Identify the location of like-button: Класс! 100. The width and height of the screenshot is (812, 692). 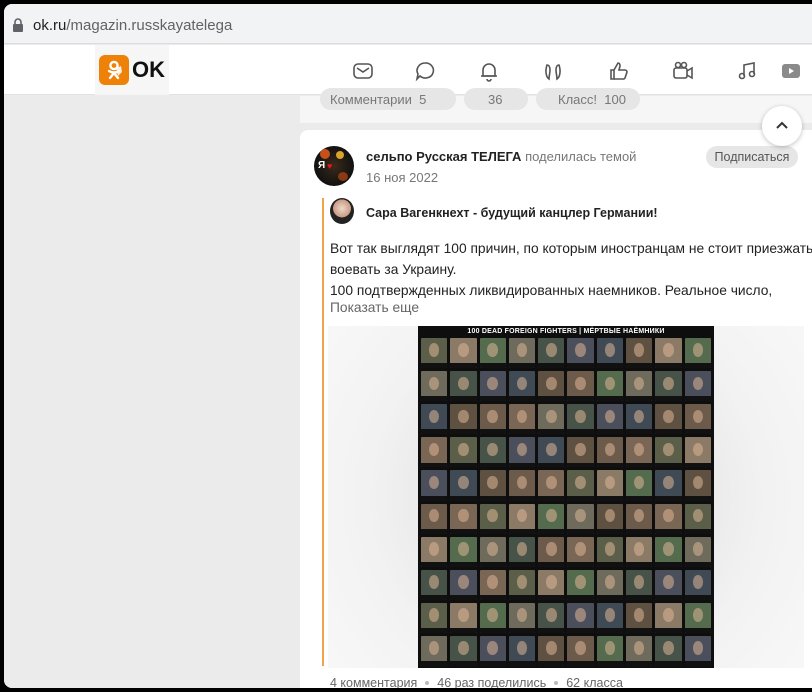
(588, 99).